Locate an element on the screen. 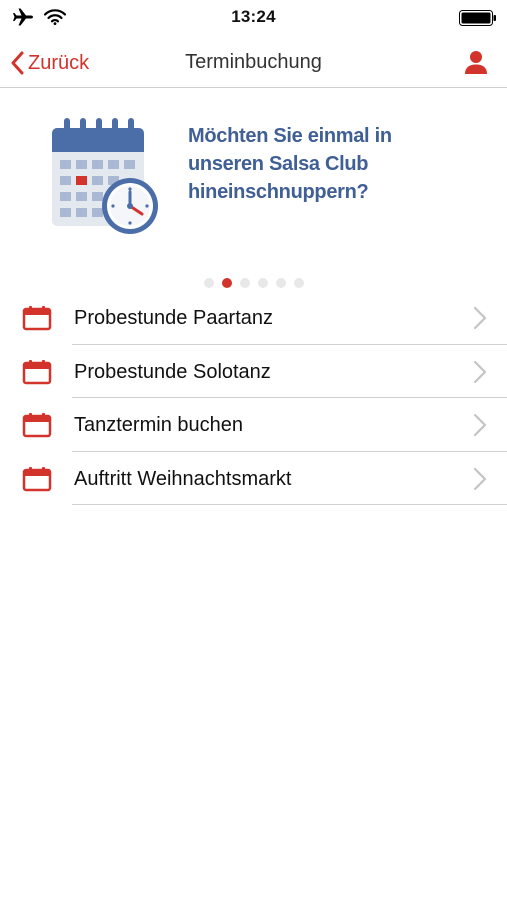 Image resolution: width=507 pixels, height=900 pixels. list-item-auftritt-weihnachtsmarkt: Auftritt Weihnachtsmarkt is located at coordinates (253, 478).